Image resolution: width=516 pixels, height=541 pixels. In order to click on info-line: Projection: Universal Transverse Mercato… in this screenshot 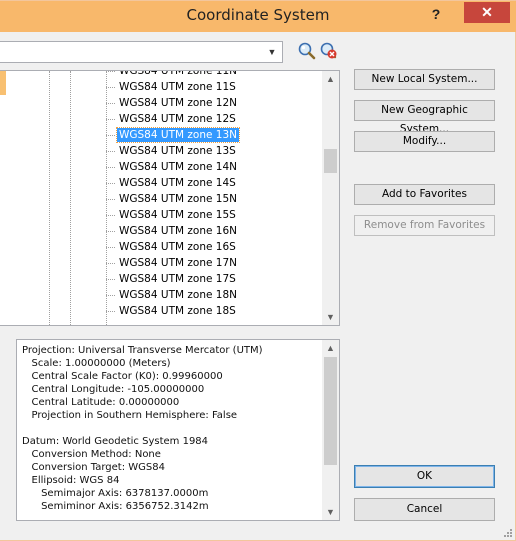, I will do `click(142, 350)`.